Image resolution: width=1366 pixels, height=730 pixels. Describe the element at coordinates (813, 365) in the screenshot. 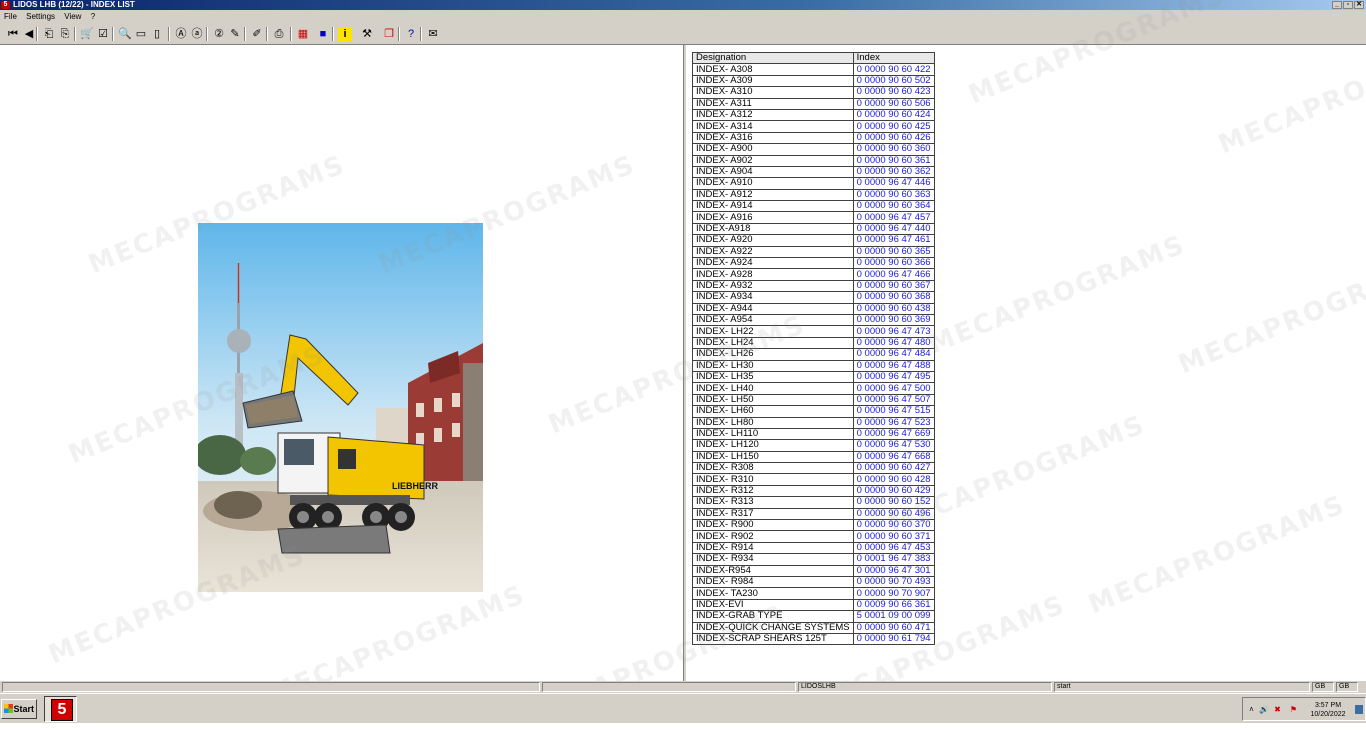

I see `table-row: INDEX- LH30 0 0000 96 47 488` at that location.